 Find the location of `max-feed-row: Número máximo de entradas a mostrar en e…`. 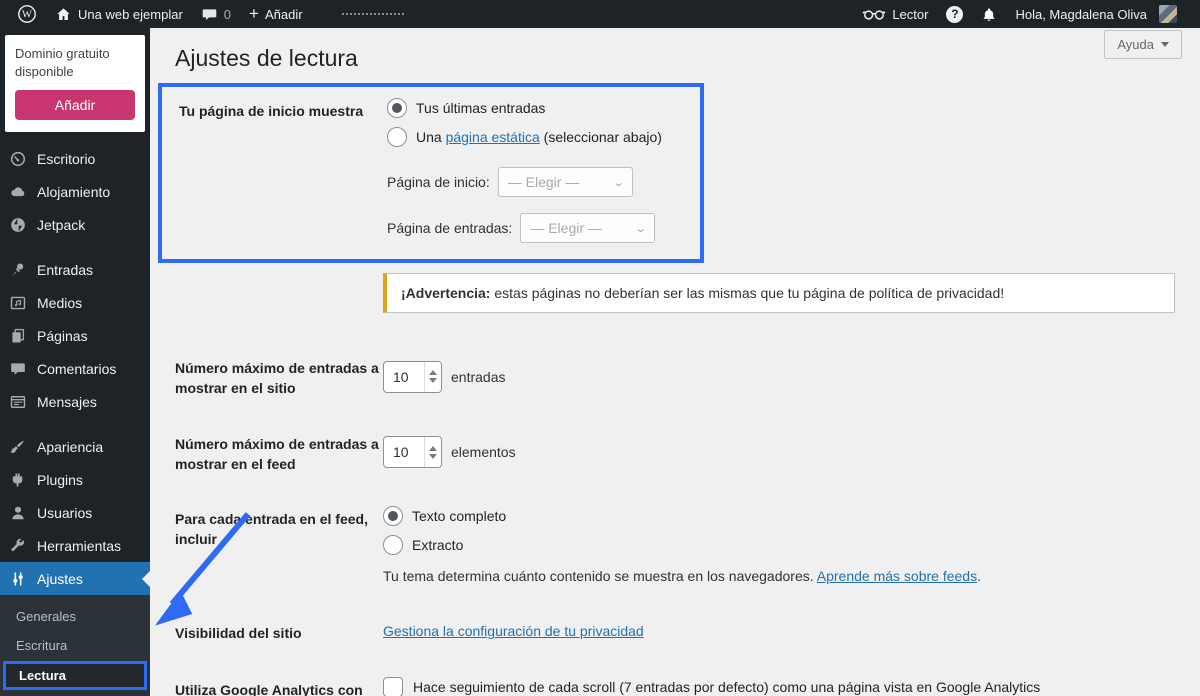

max-feed-row: Número máximo de entradas a mostrar en e… is located at coordinates (675, 453).